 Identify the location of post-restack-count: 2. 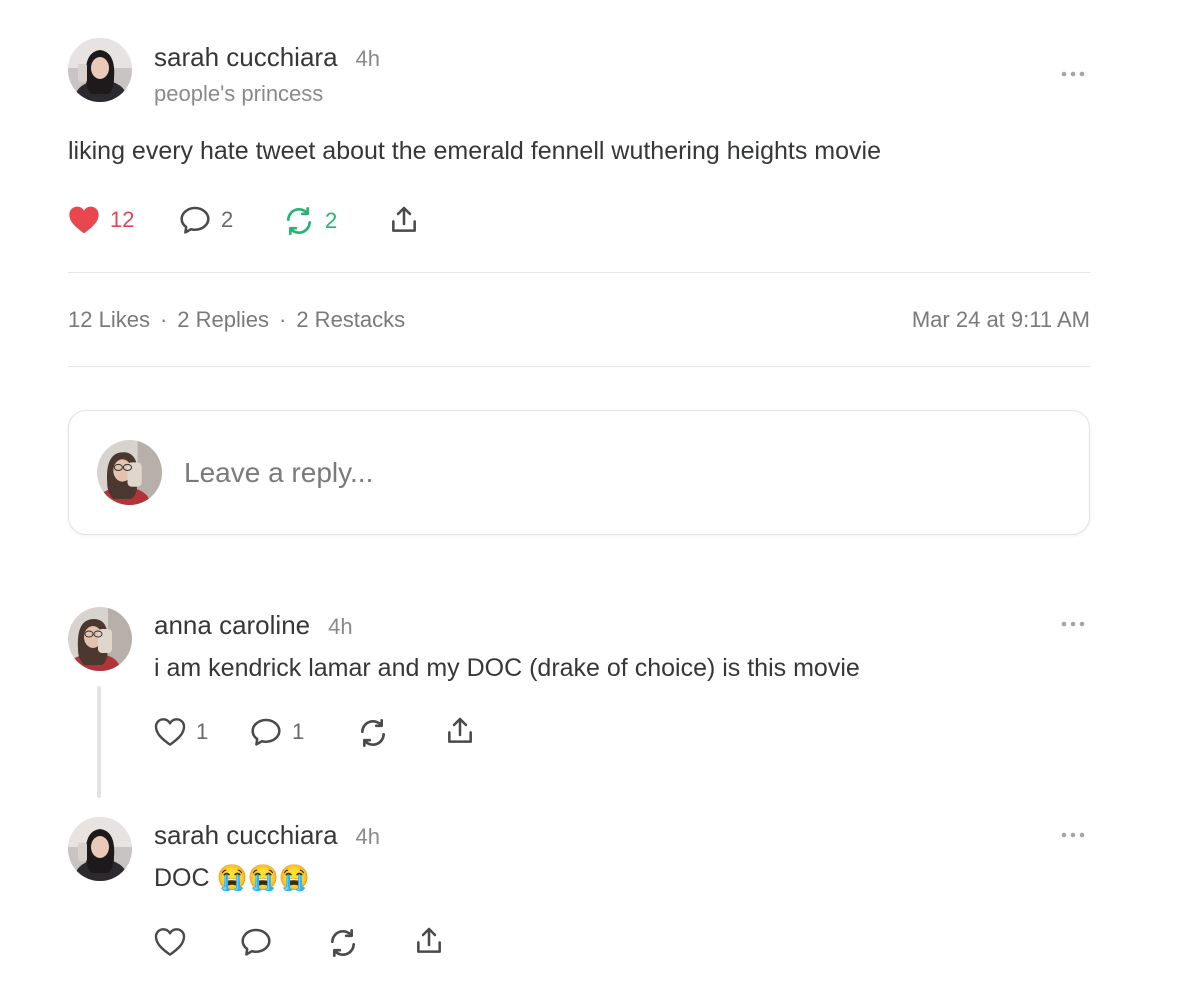
(331, 220).